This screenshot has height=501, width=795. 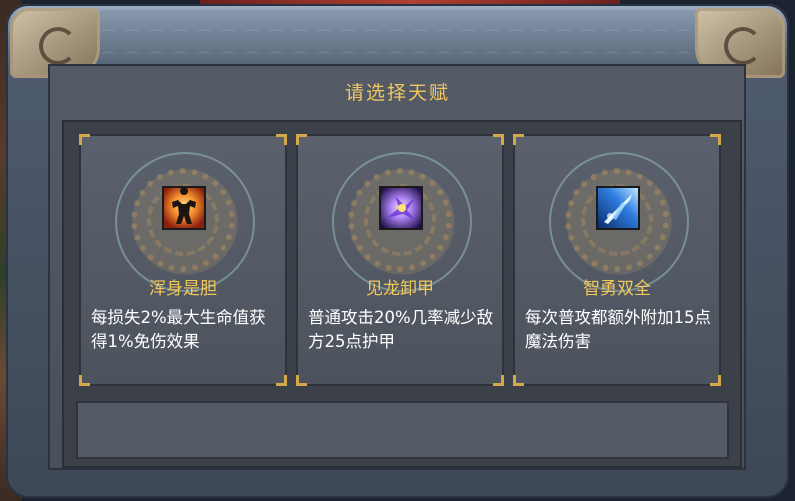 What do you see at coordinates (397, 93) in the screenshot?
I see `dialog-title: 请选择天赋` at bounding box center [397, 93].